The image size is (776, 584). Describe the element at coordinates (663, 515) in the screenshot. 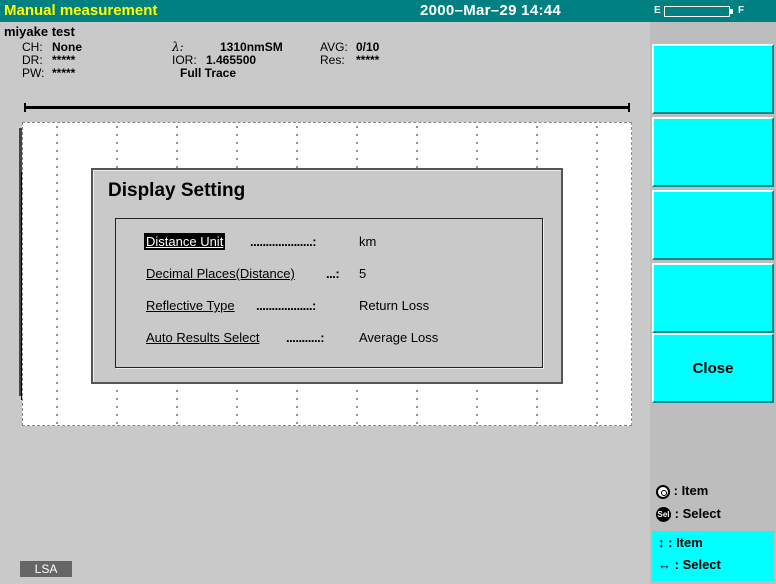

I see `select-button-icon: Sel` at that location.